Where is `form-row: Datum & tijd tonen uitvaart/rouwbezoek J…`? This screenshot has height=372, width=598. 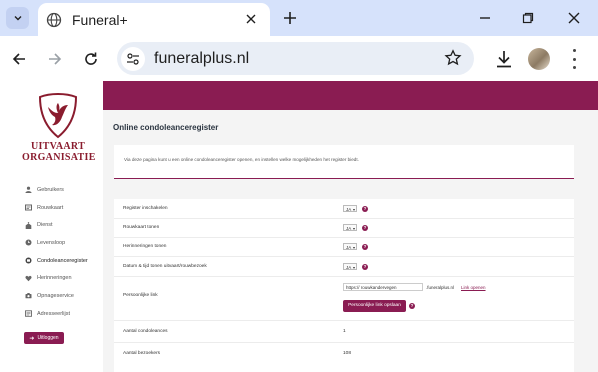
form-row: Datum & tijd tonen uitvaart/rouwbezoek J… is located at coordinates (344, 266).